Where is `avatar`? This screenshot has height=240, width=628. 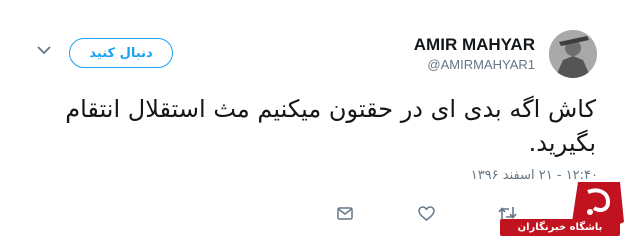 avatar is located at coordinates (573, 54).